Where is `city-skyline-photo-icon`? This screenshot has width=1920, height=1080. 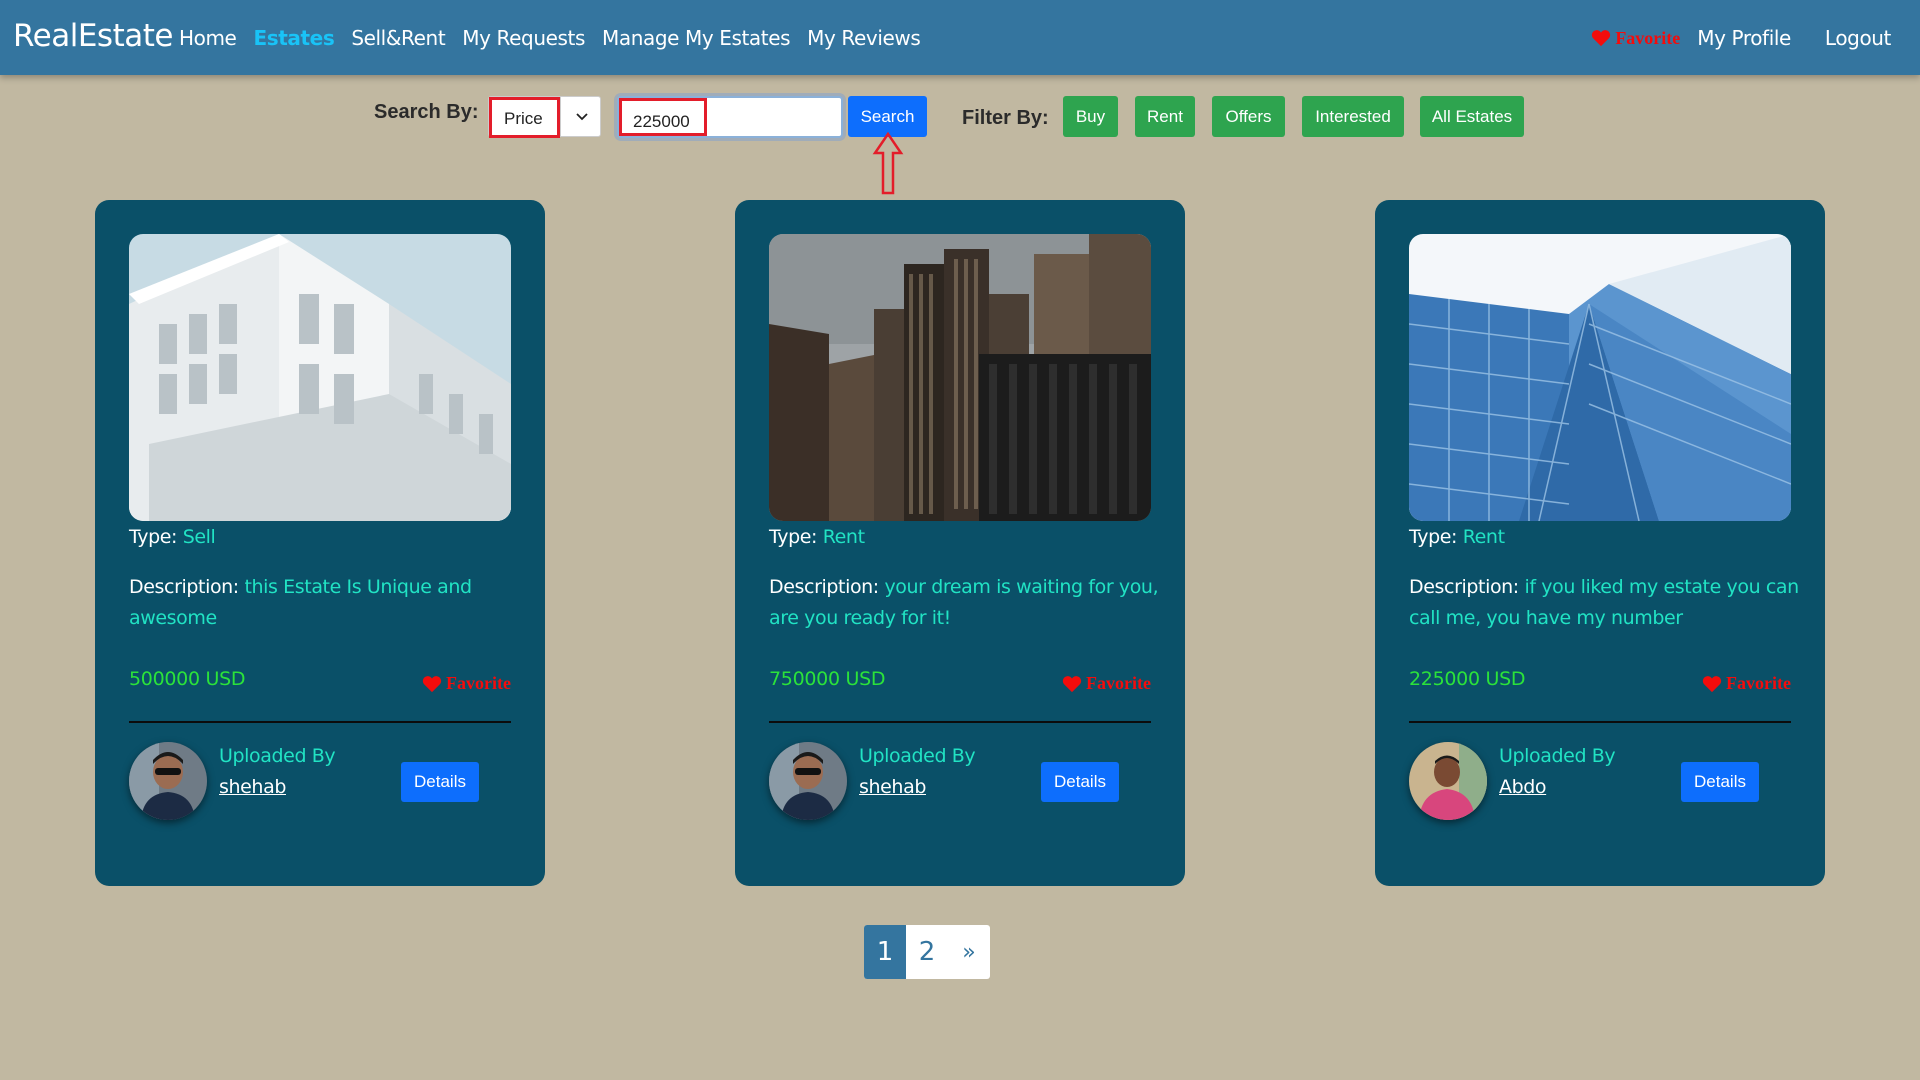
city-skyline-photo-icon is located at coordinates (960, 377).